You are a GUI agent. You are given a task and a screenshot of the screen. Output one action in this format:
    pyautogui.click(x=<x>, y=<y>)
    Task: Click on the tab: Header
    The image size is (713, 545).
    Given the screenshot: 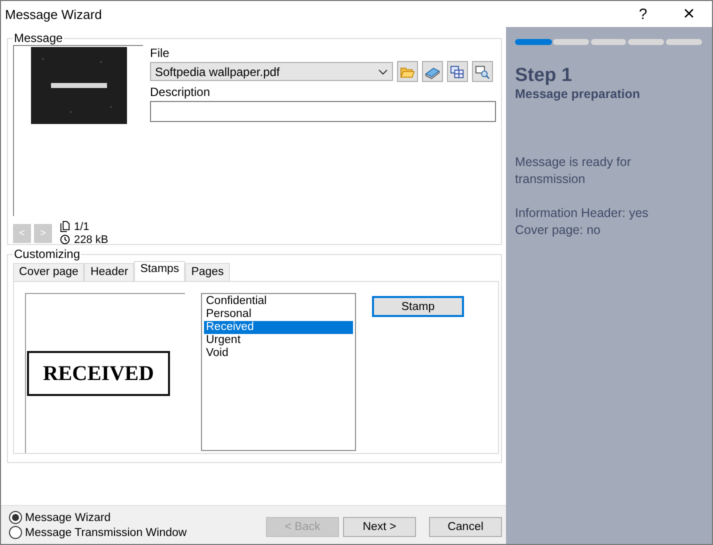 What is the action you would take?
    pyautogui.click(x=109, y=272)
    